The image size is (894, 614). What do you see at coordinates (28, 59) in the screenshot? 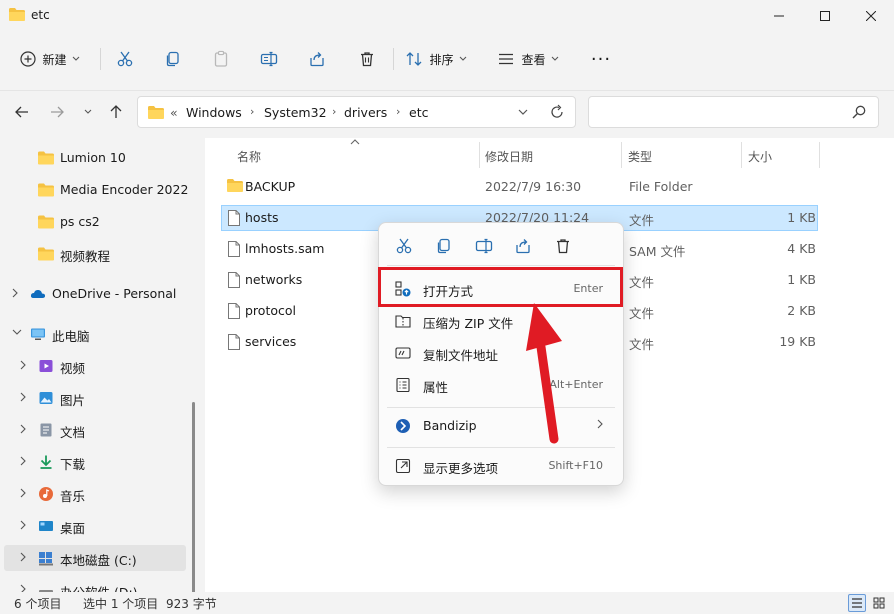
I see `plus-circle-icon` at bounding box center [28, 59].